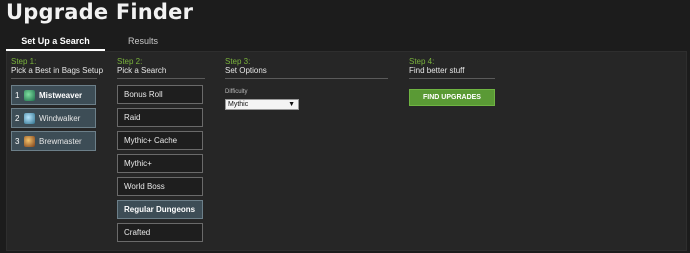  What do you see at coordinates (161, 72) in the screenshot?
I see `step2-title: Pick a Search` at bounding box center [161, 72].